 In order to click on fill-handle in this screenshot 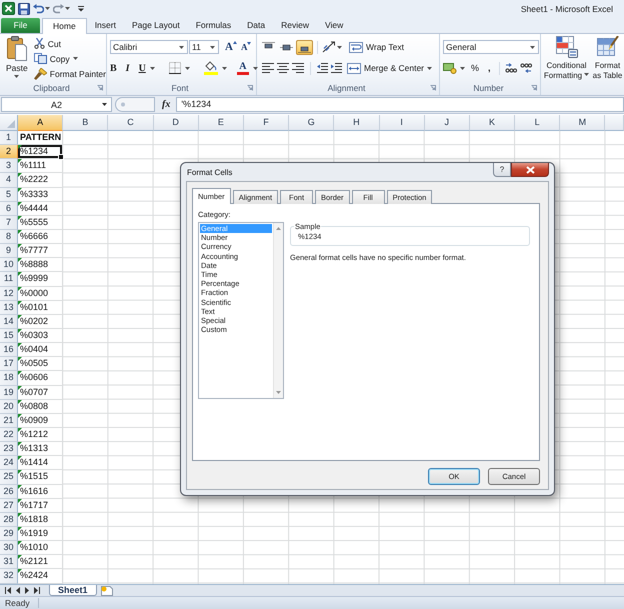, I will do `click(61, 157)`.